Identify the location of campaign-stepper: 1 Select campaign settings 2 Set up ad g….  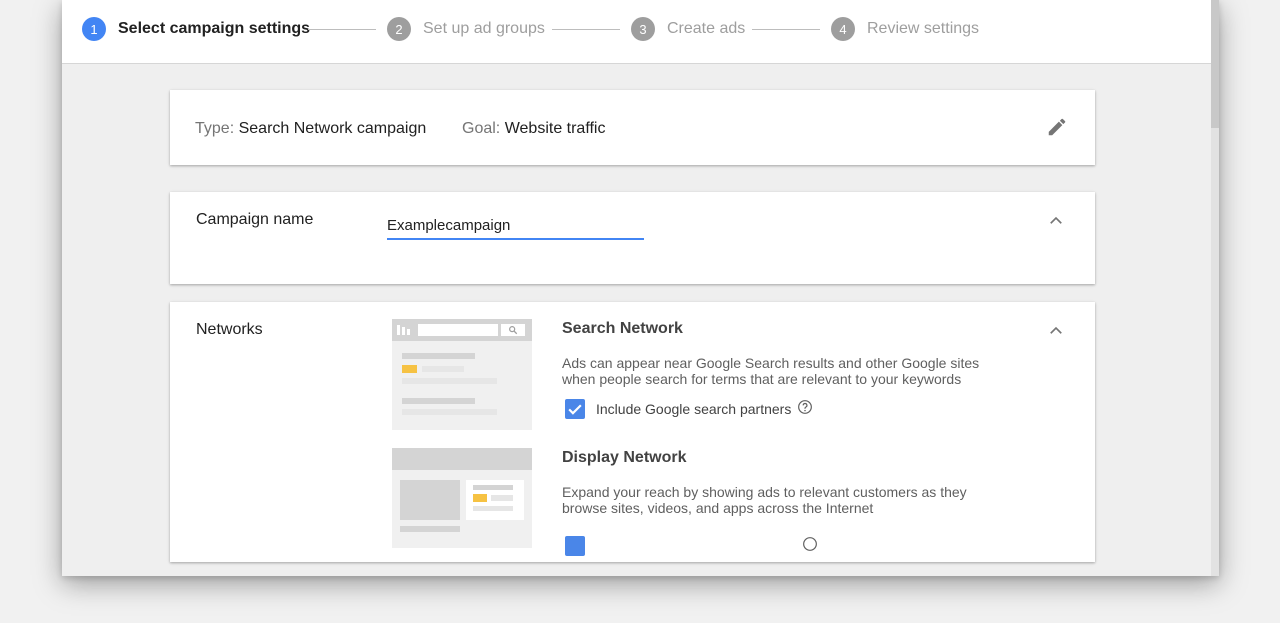
(636, 32).